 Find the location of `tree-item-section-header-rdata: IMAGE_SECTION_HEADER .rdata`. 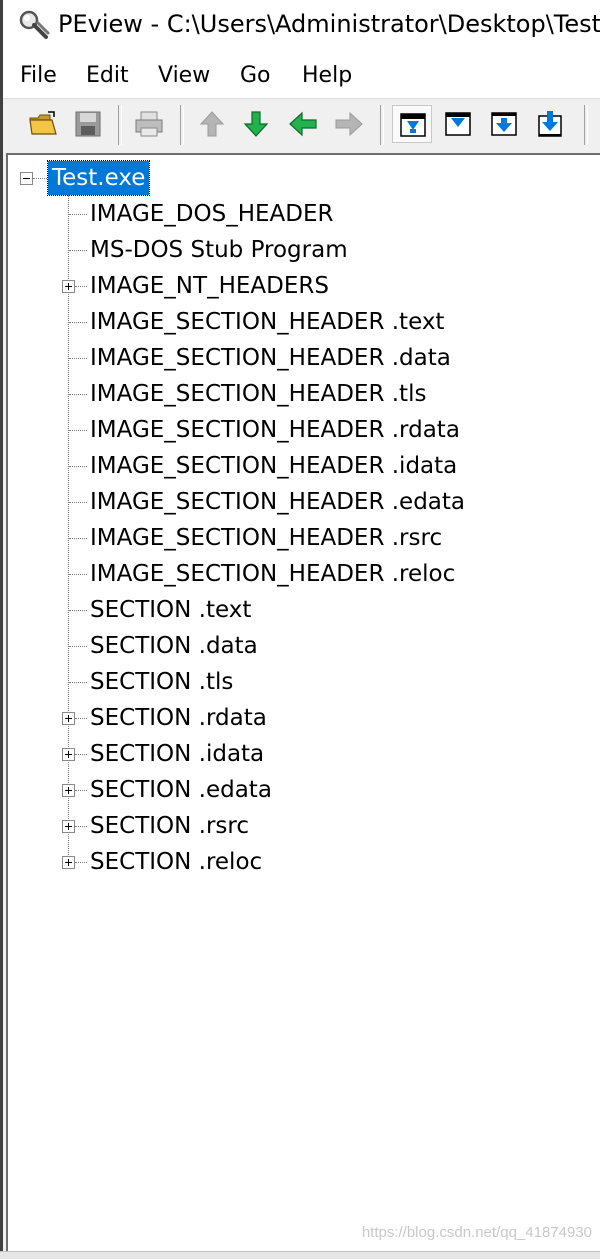

tree-item-section-header-rdata: IMAGE_SECTION_HEADER .rdata is located at coordinates (303, 430).